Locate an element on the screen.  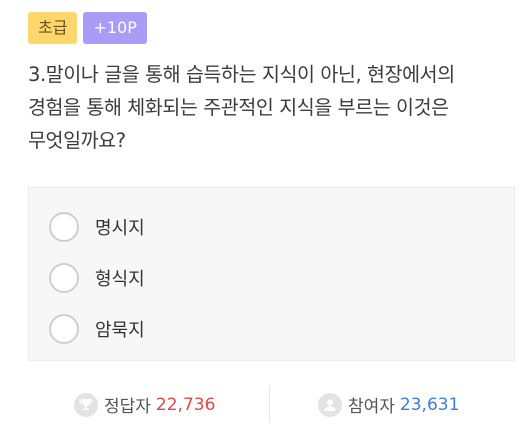
answer-option-1: 명시지 is located at coordinates (97, 227).